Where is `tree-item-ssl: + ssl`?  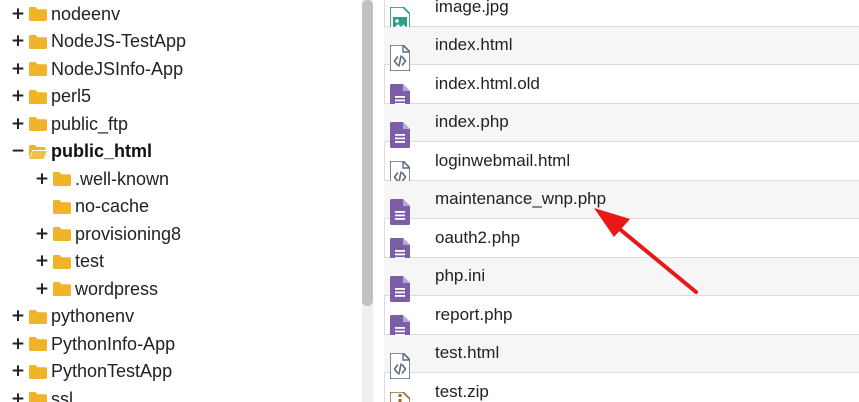 tree-item-ssl: + ssl is located at coordinates (41, 394).